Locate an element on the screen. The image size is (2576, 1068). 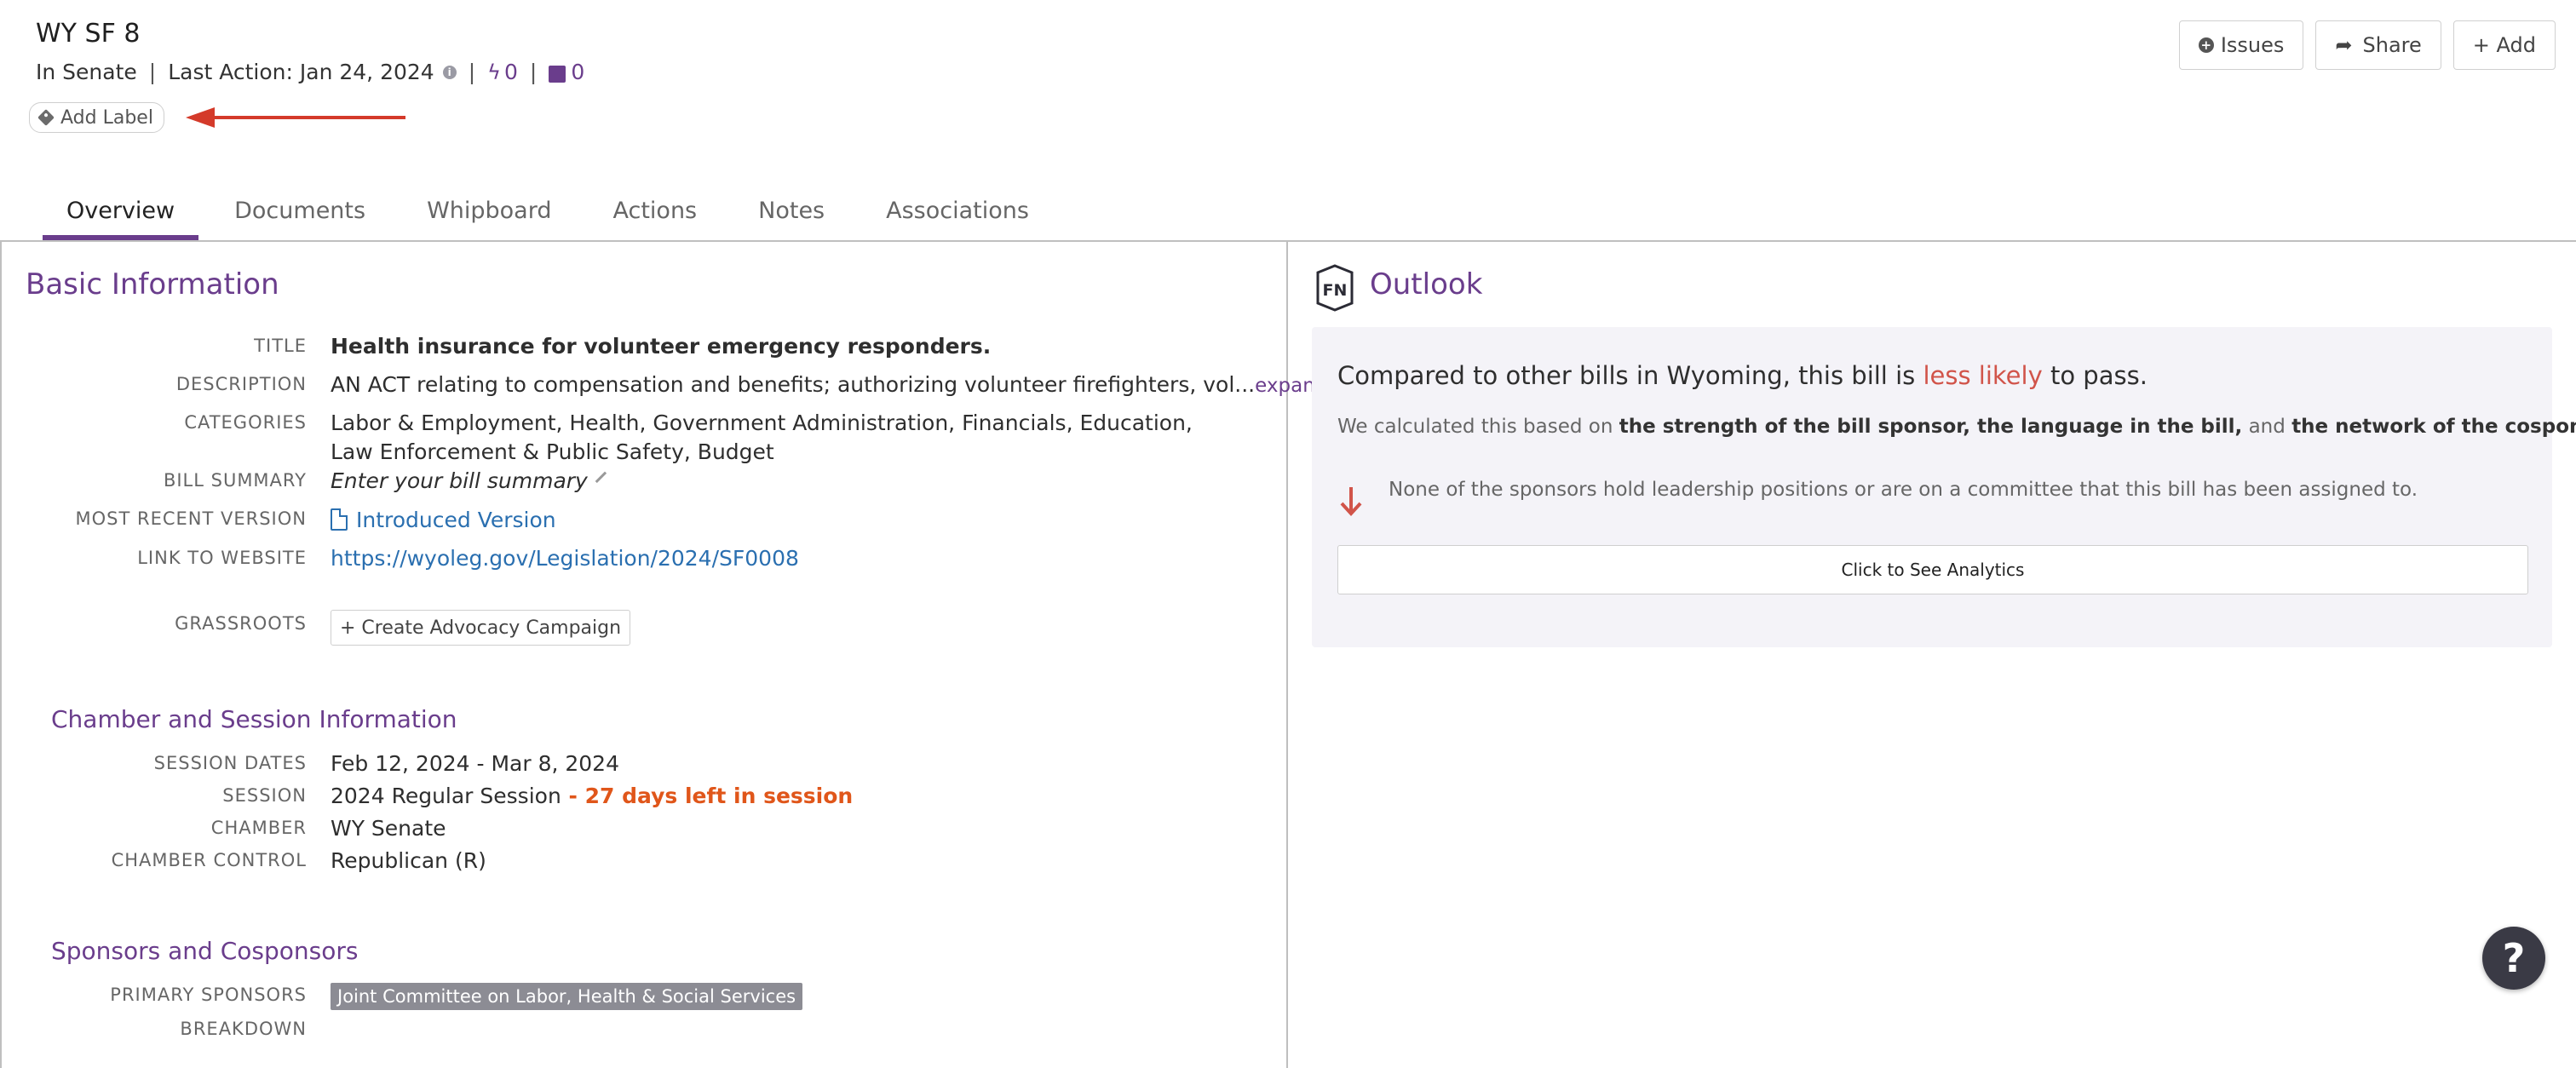
bill-title: WY SF 8 is located at coordinates (88, 34).